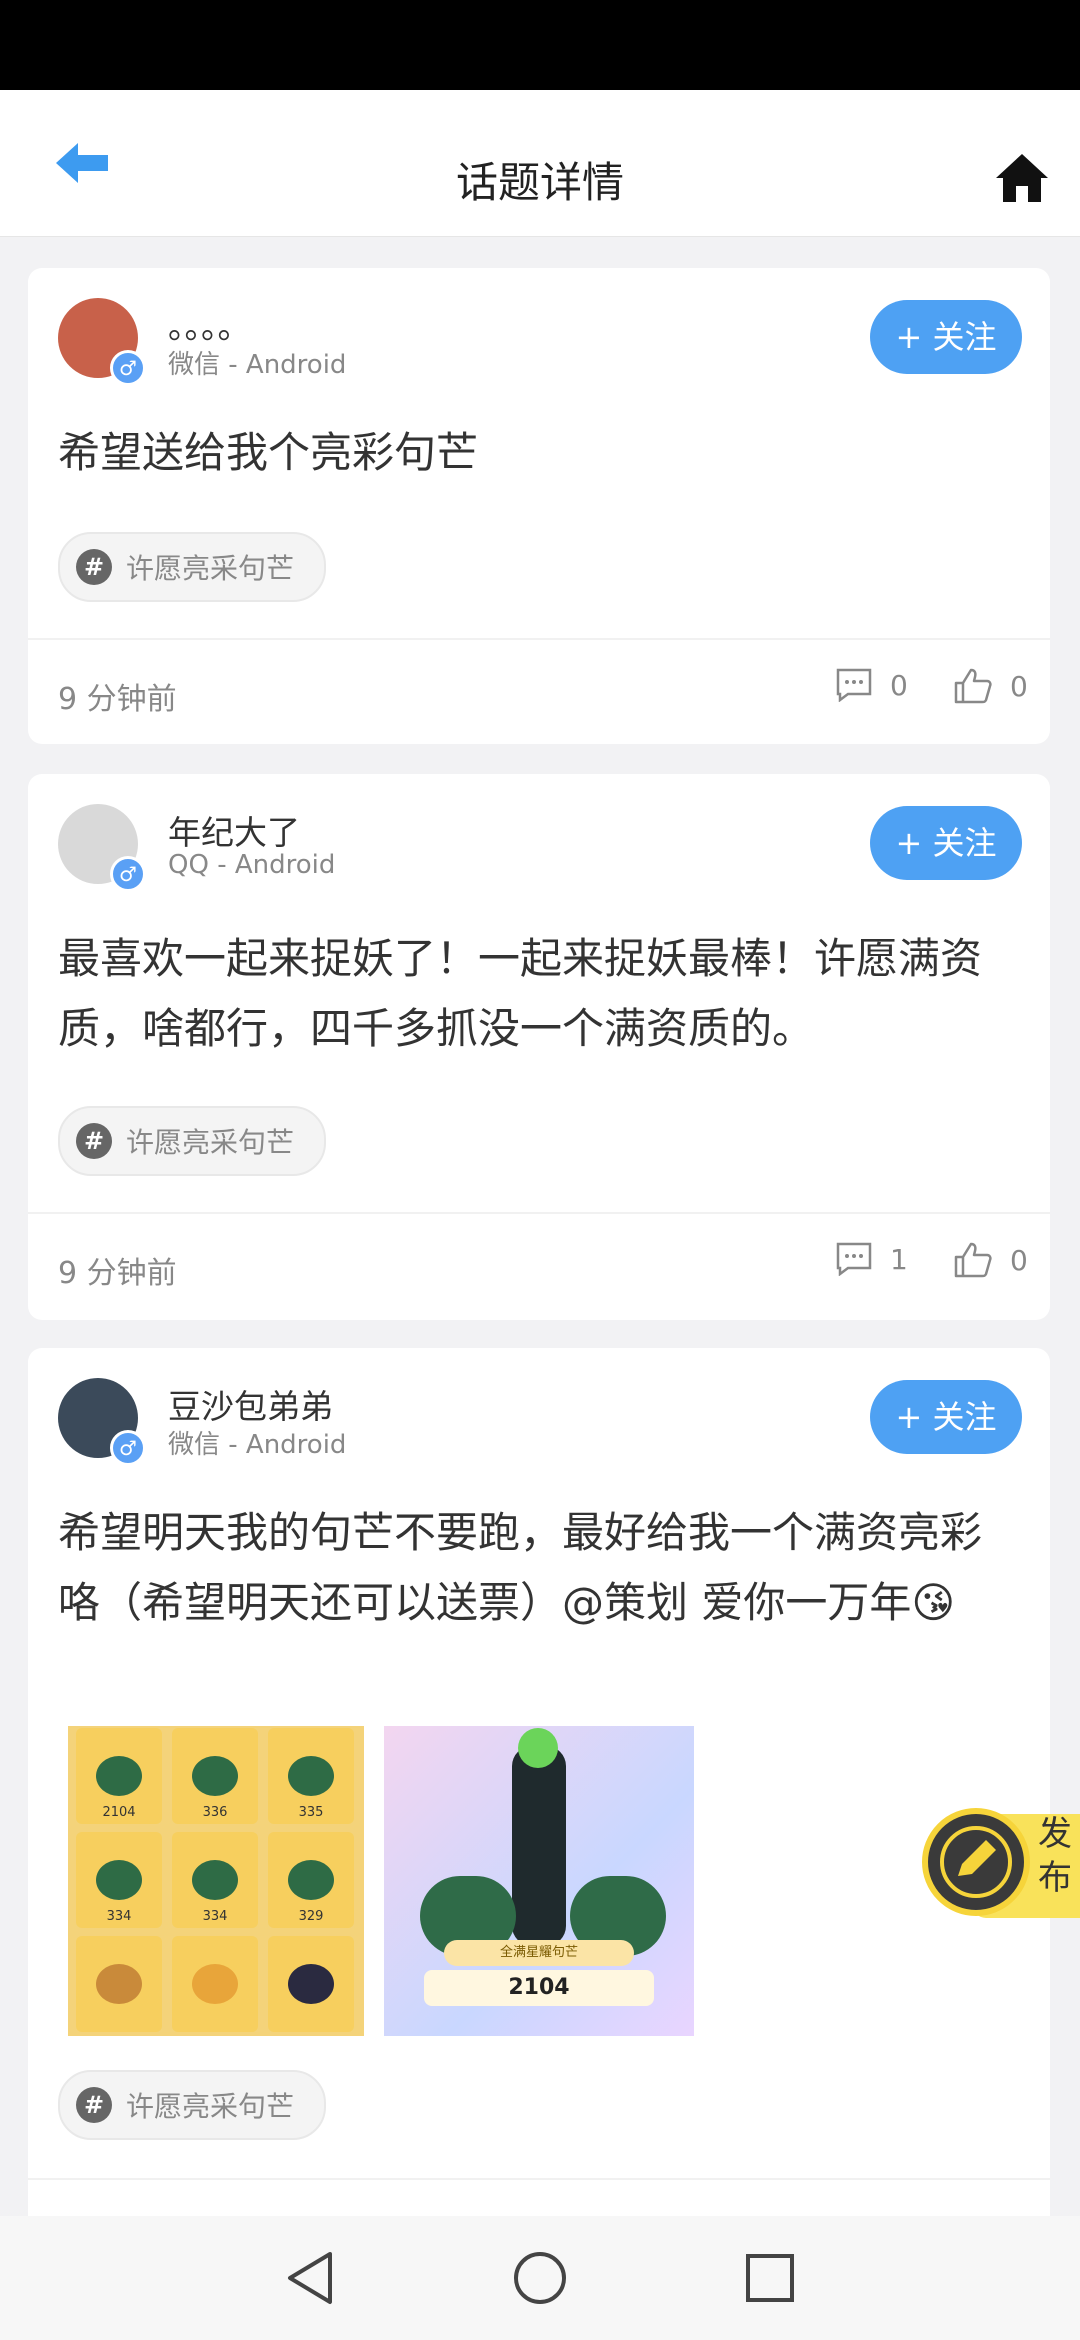 The width and height of the screenshot is (1080, 2340). Describe the element at coordinates (119, 1812) in the screenshot. I see `grid-number: 2104` at that location.